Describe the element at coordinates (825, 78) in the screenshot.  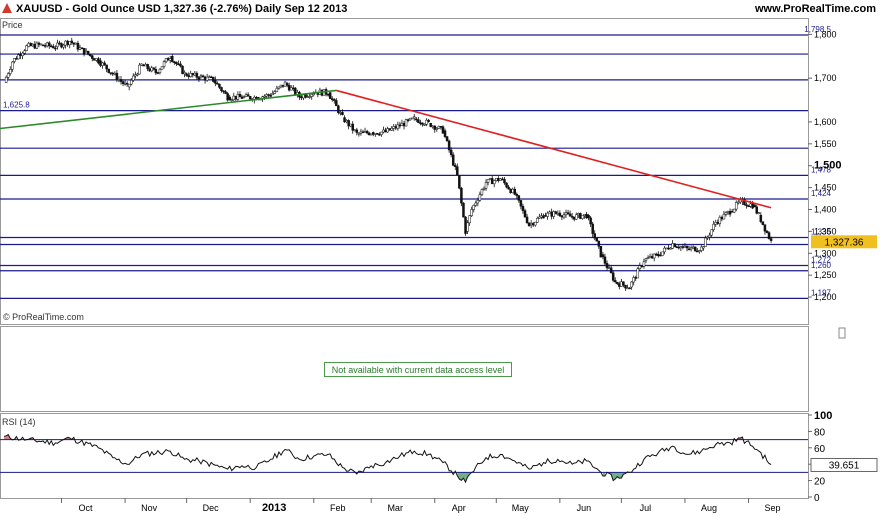
I see `price-tick-label: 1,700` at that location.